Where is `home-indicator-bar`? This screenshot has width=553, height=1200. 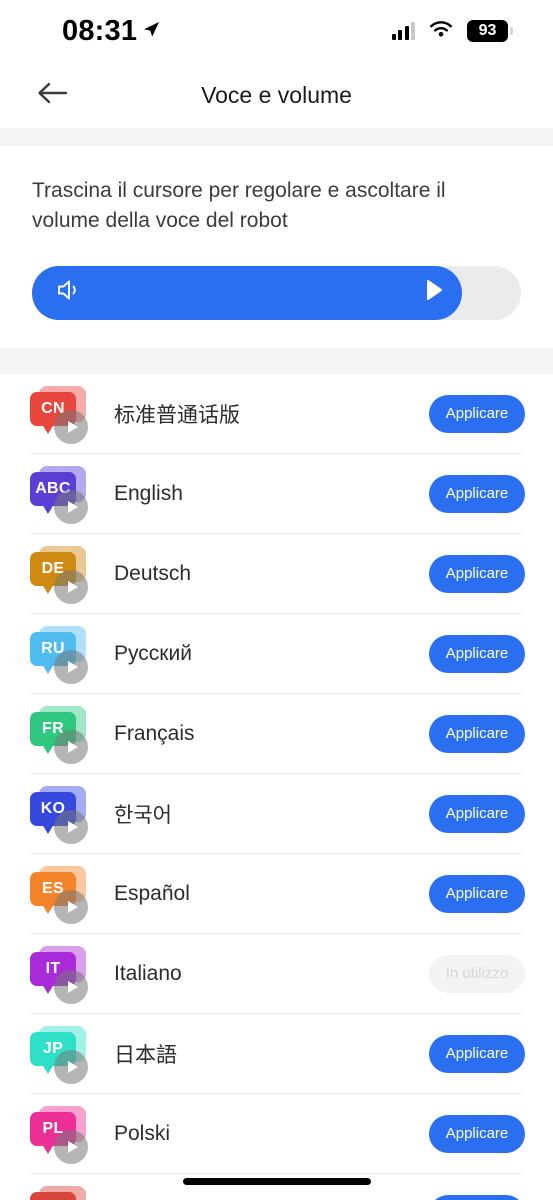 home-indicator-bar is located at coordinates (276, 1181).